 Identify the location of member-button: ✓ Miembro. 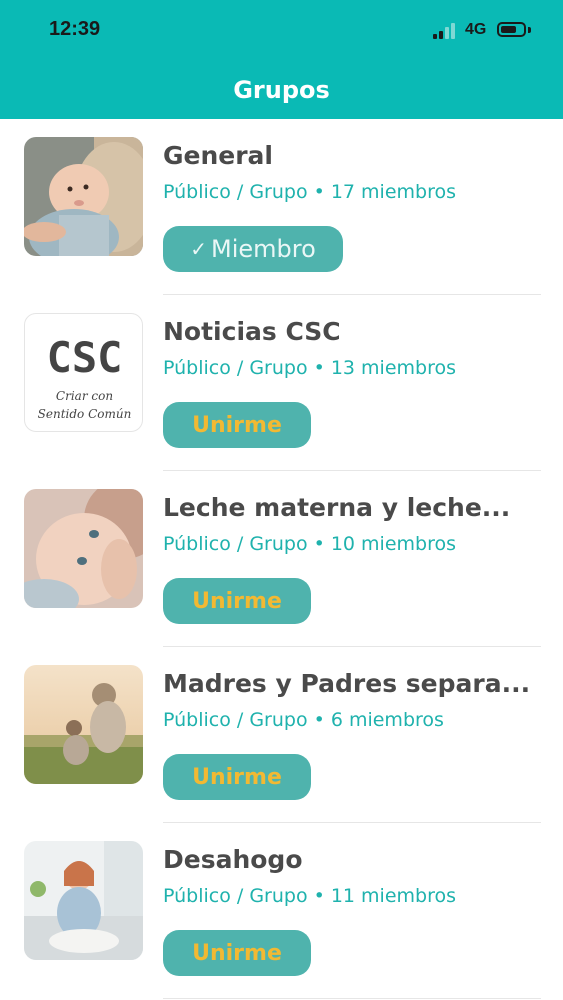
(253, 249).